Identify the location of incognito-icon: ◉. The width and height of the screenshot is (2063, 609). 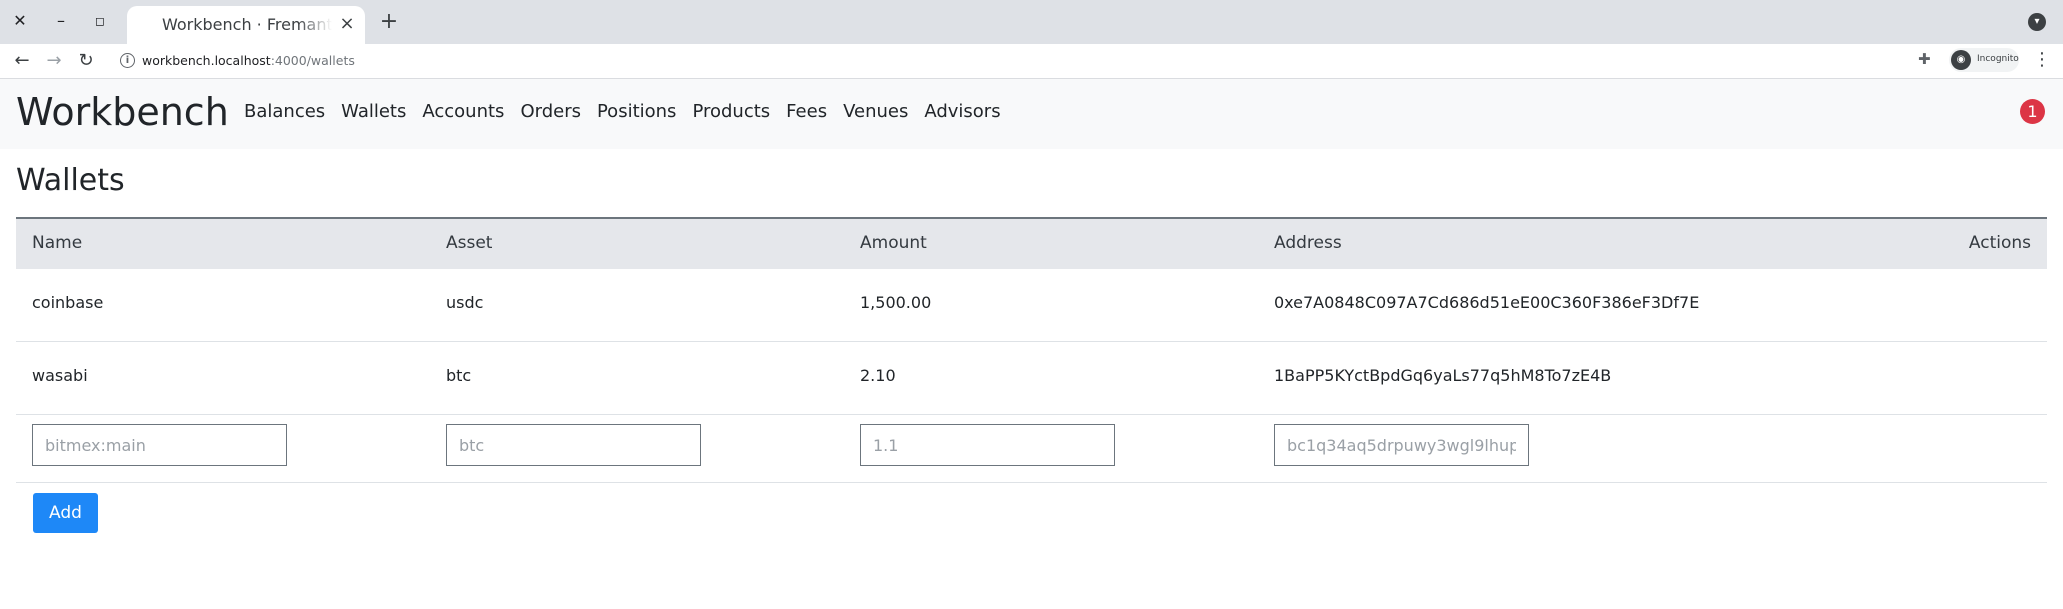
(1961, 60).